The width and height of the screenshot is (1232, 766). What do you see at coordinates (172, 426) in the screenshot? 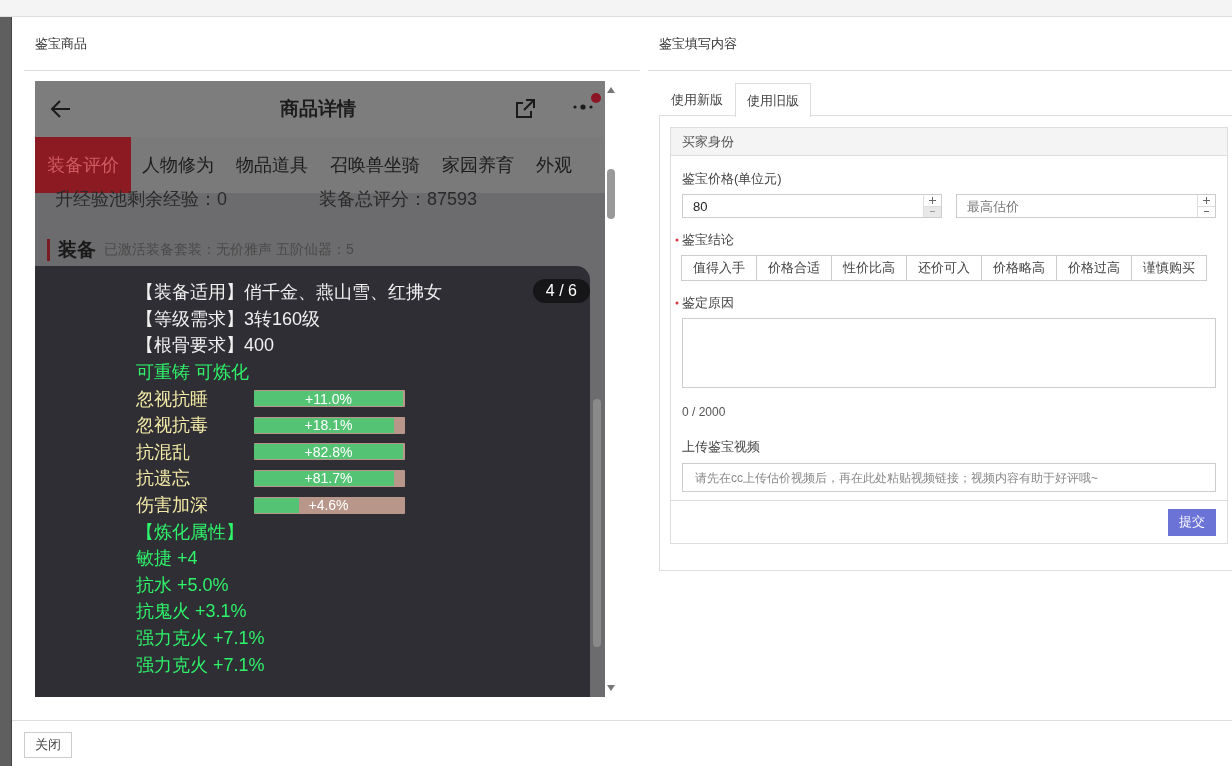
I see `attribute-label: 忽视抗毒` at bounding box center [172, 426].